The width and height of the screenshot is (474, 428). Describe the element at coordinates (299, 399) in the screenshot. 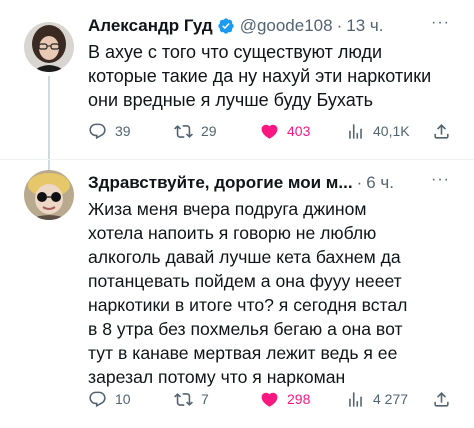

I see `like-count: 298` at that location.